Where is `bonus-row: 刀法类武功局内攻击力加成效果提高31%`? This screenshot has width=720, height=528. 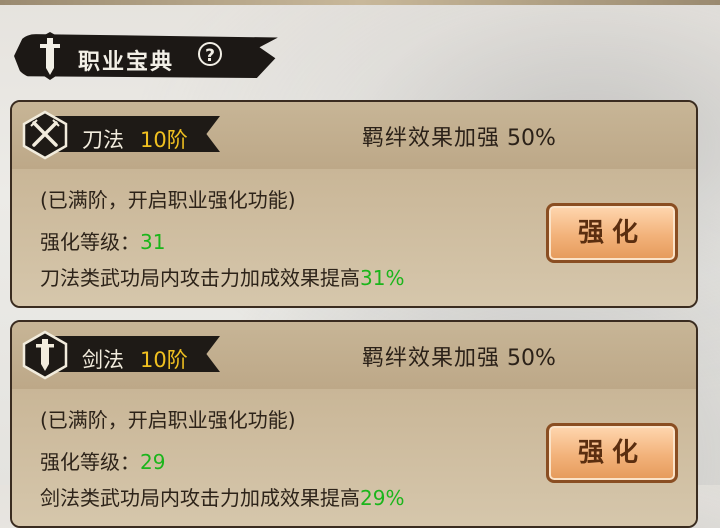
bonus-row: 刀法类武功局内攻击力加成效果提高31% is located at coordinates (222, 276).